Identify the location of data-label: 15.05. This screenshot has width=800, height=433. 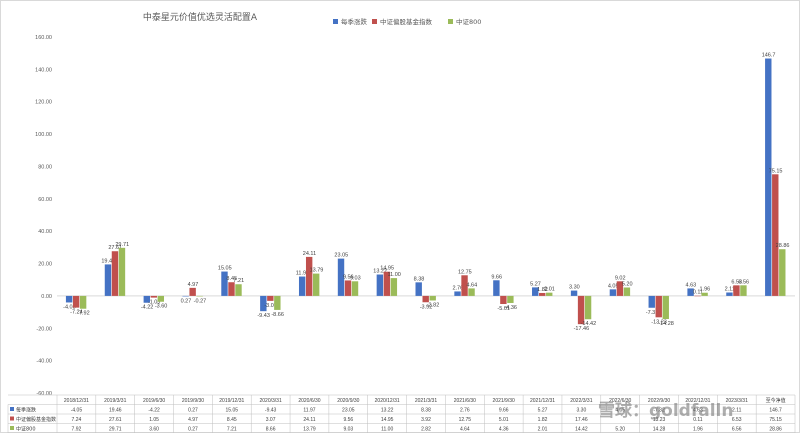
(225, 269).